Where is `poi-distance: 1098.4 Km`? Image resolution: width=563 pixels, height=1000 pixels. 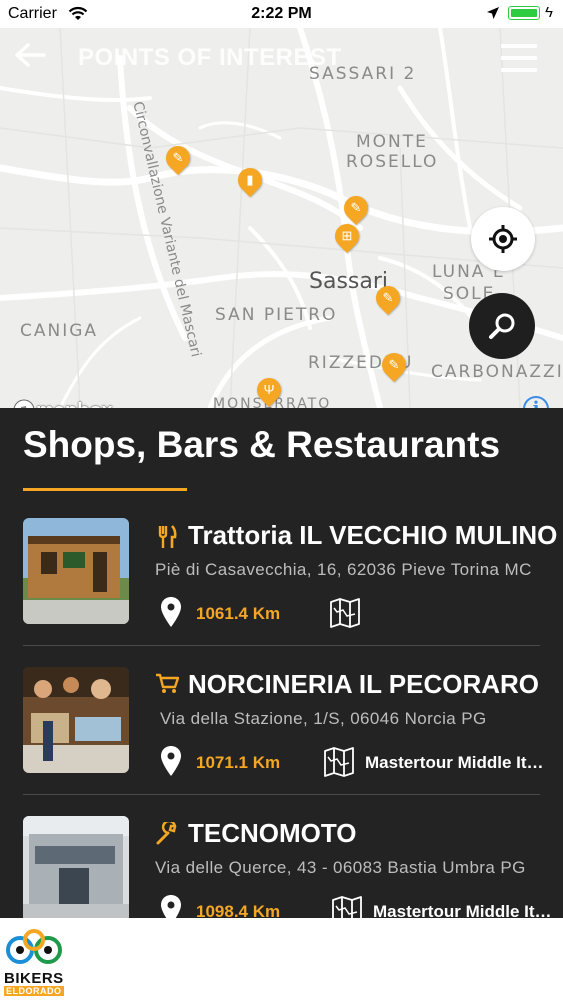
poi-distance: 1098.4 Km is located at coordinates (238, 910).